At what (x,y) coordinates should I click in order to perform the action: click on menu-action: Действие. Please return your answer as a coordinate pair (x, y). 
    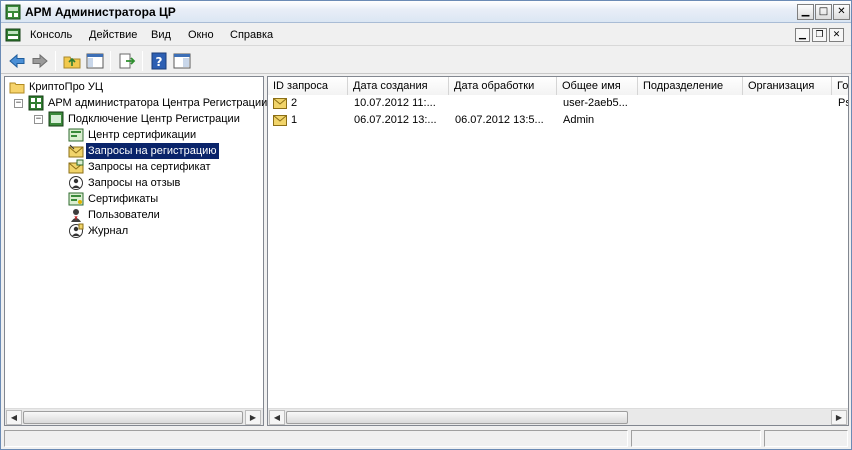
    Looking at the image, I should click on (113, 35).